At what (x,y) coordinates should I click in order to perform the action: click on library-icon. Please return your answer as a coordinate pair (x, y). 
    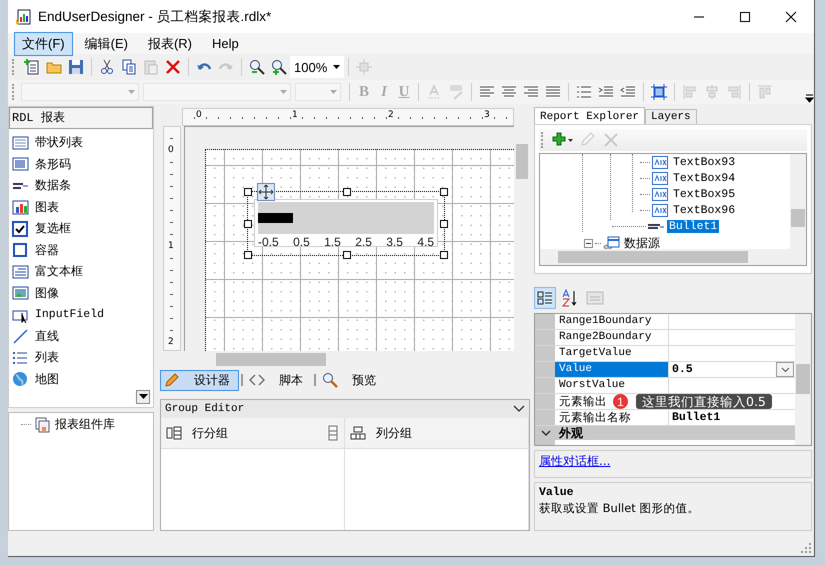
    Looking at the image, I should click on (43, 424).